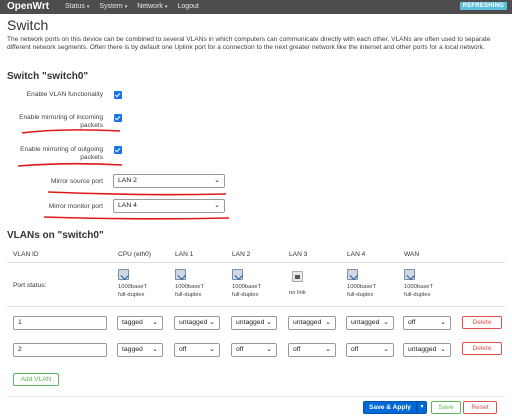 The width and height of the screenshot is (512, 417). What do you see at coordinates (184, 254) in the screenshot?
I see `col-header-lan1: LAN 1` at bounding box center [184, 254].